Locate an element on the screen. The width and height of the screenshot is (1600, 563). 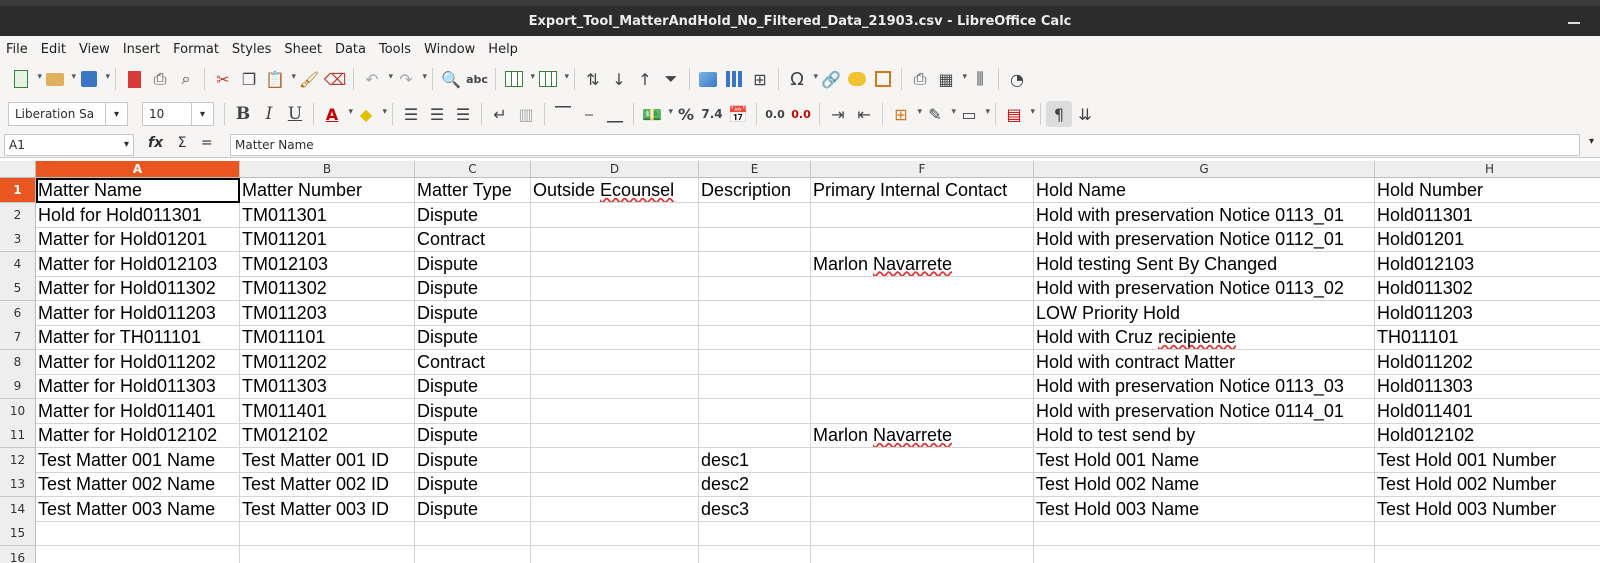
cell-c12: Dispute is located at coordinates (473, 460).